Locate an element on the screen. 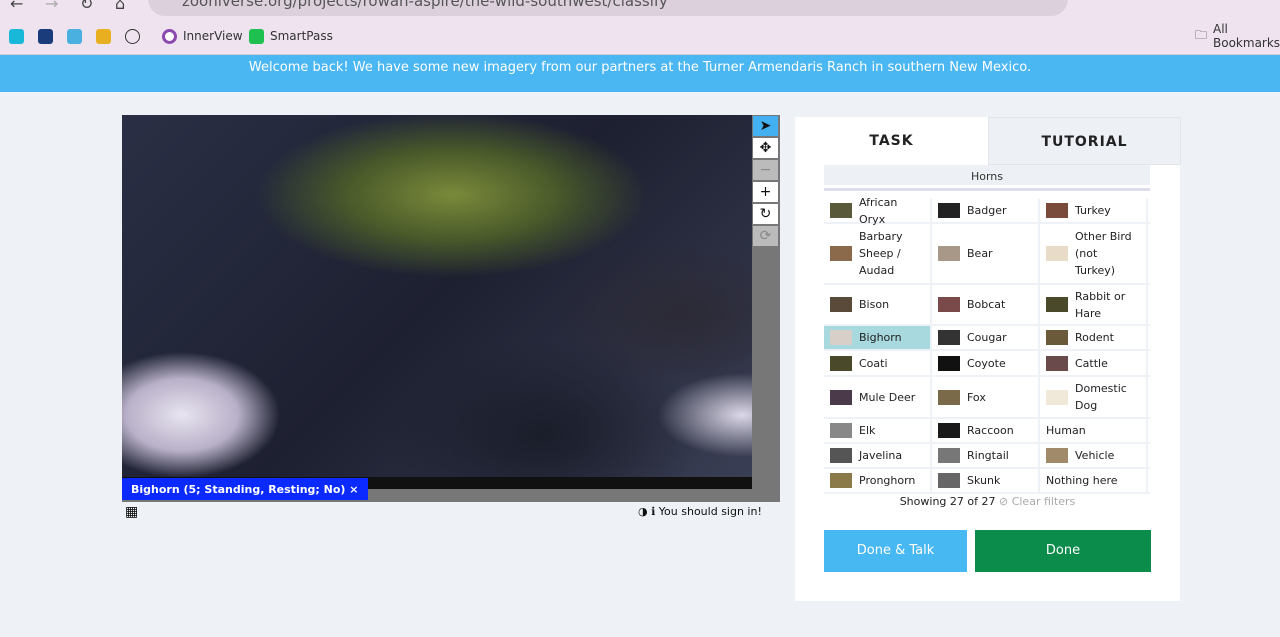  close-icon: × is located at coordinates (353, 489).